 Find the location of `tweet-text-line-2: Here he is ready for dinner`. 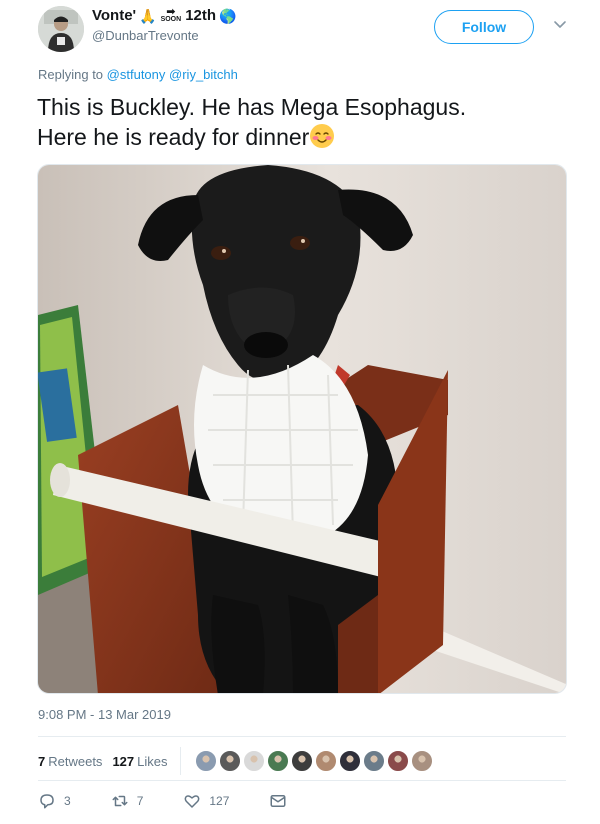

tweet-text-line-2: Here he is ready for dinner is located at coordinates (302, 137).